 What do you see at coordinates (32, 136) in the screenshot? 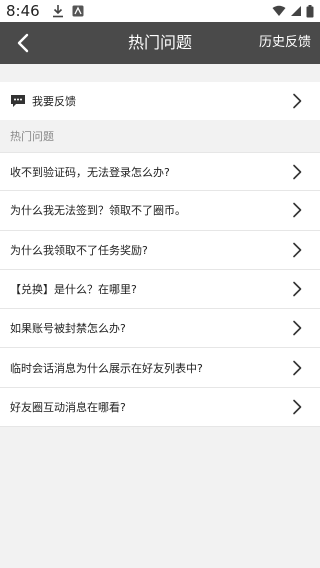
I see `section-header: 热门问题` at bounding box center [32, 136].